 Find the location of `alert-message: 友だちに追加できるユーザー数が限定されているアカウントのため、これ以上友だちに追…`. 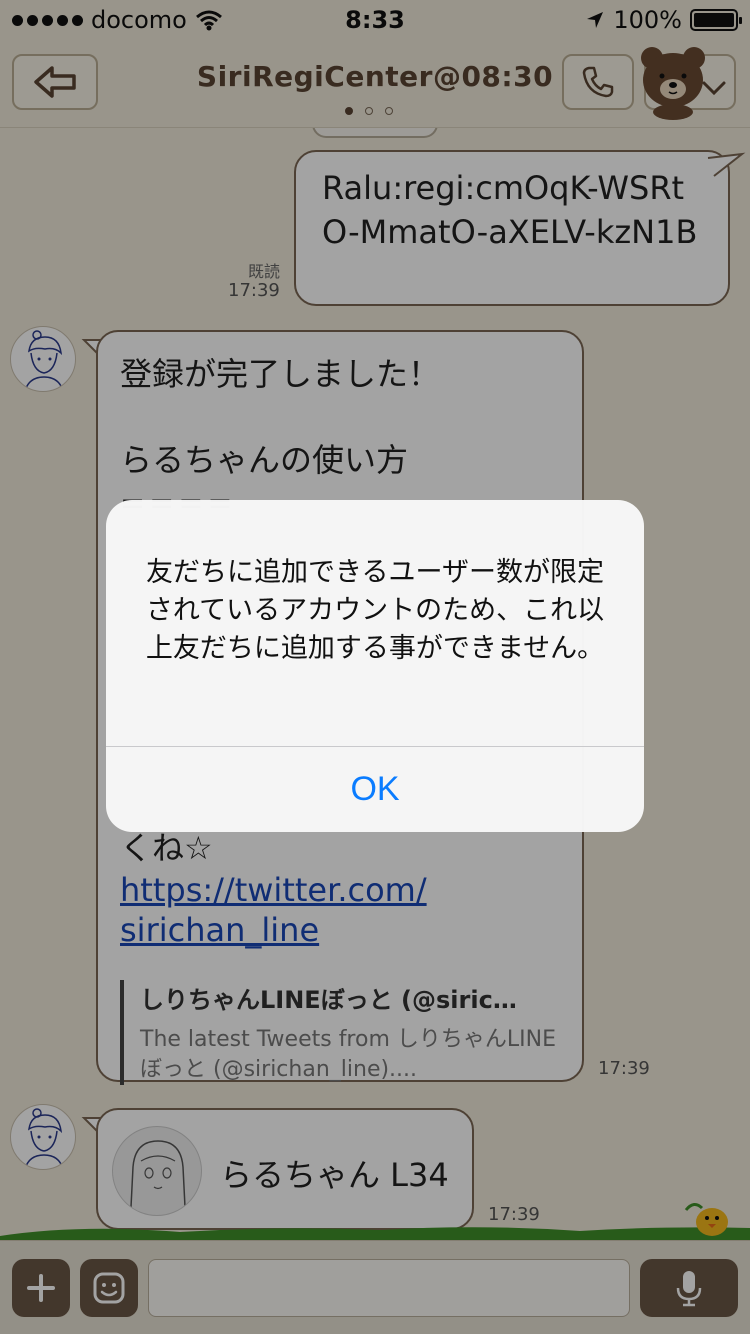

alert-message: 友だちに追加できるユーザー数が限定されているアカウントのため、これ以上友だちに追… is located at coordinates (375, 610).